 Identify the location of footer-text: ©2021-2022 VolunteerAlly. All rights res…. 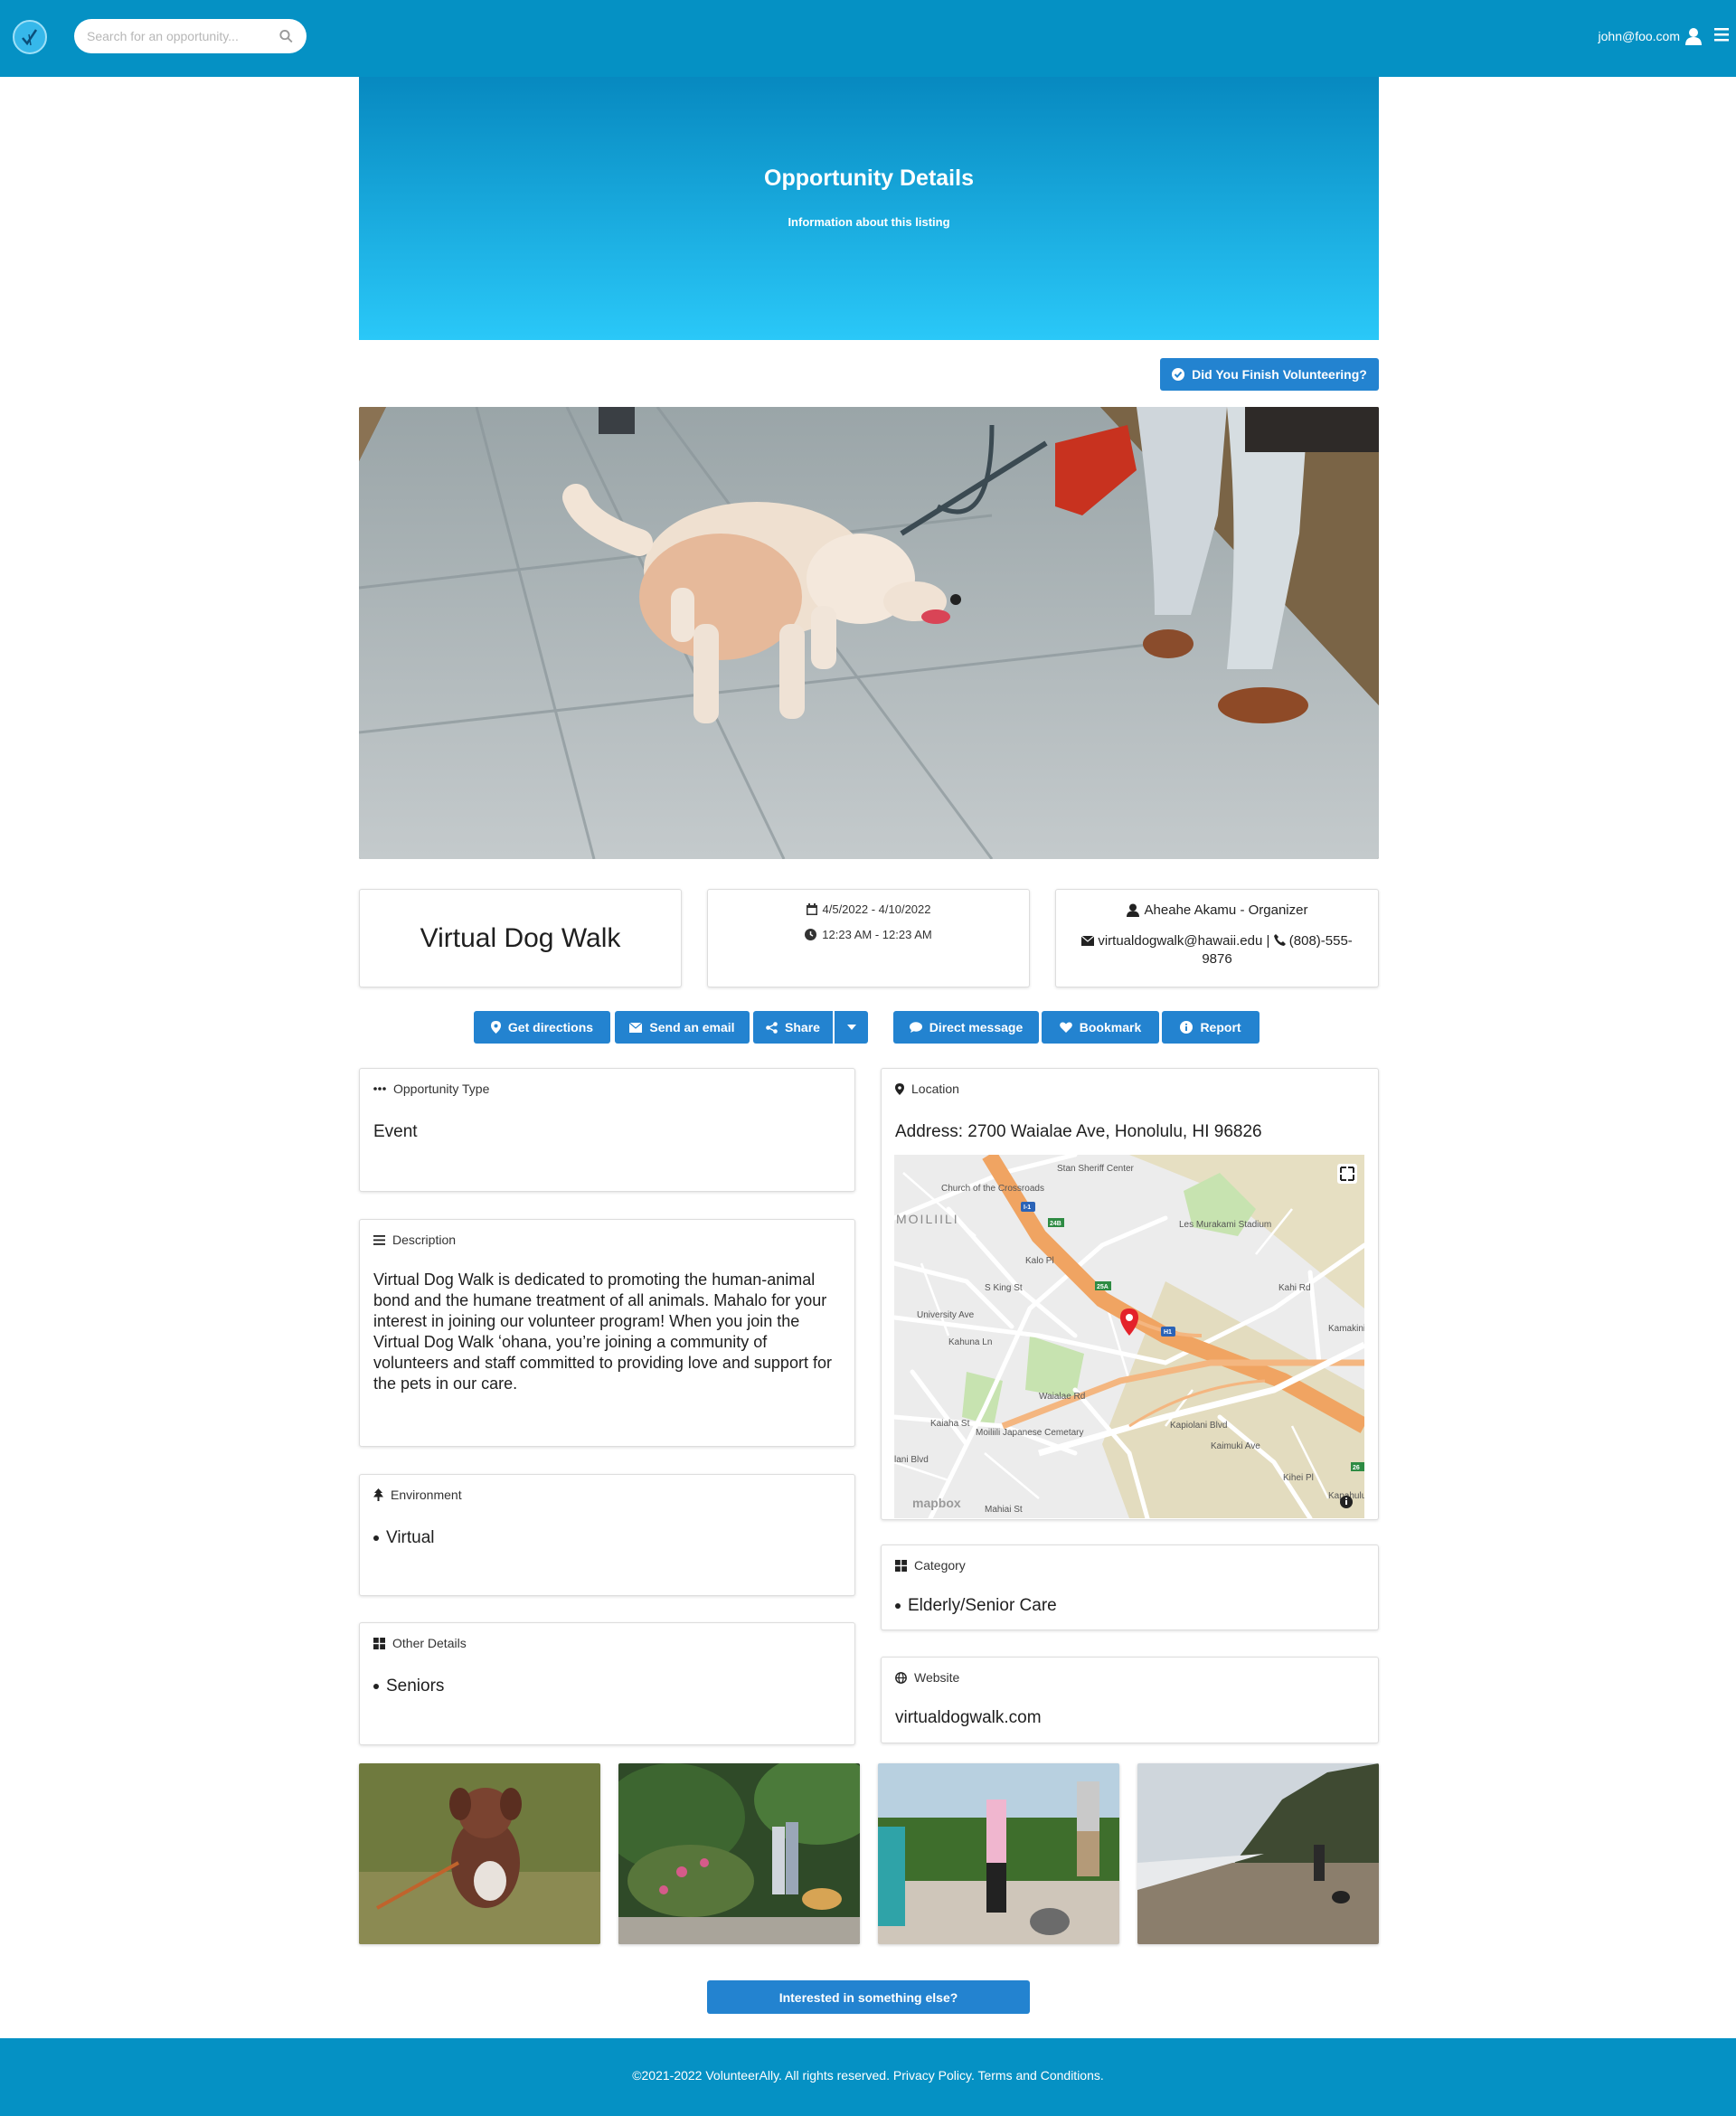
(868, 2075).